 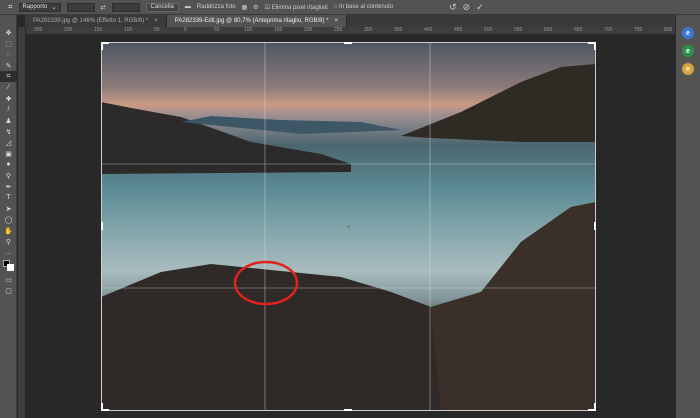 I want to click on straighten-icon: ▬, so click(x=188, y=7).